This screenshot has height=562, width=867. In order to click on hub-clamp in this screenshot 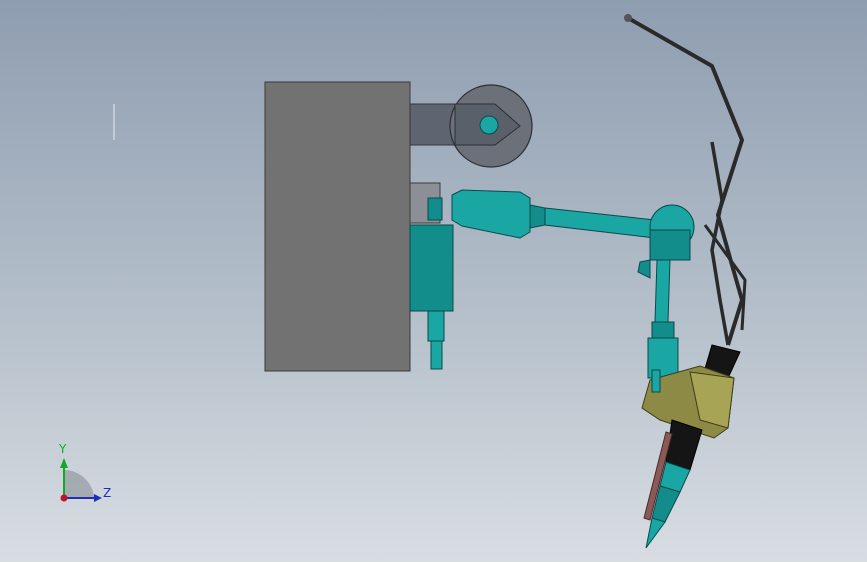, I will do `click(435, 209)`.